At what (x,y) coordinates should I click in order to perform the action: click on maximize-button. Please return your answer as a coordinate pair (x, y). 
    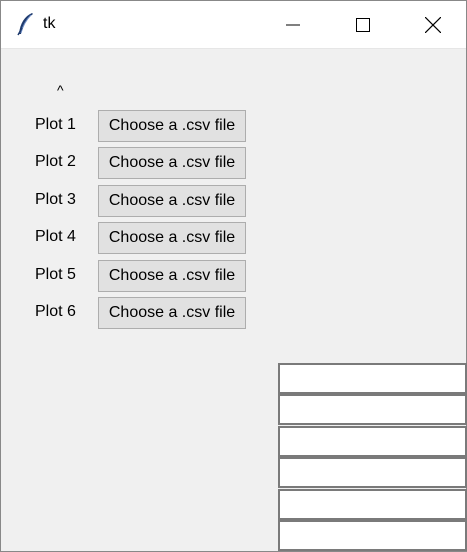
    Looking at the image, I should click on (363, 25).